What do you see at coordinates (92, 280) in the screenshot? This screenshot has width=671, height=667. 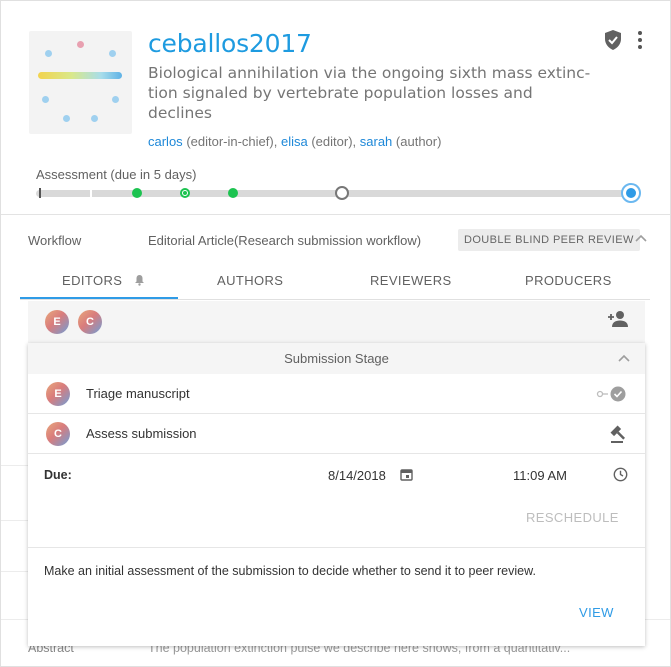 I see `tab-label: EDITORS` at bounding box center [92, 280].